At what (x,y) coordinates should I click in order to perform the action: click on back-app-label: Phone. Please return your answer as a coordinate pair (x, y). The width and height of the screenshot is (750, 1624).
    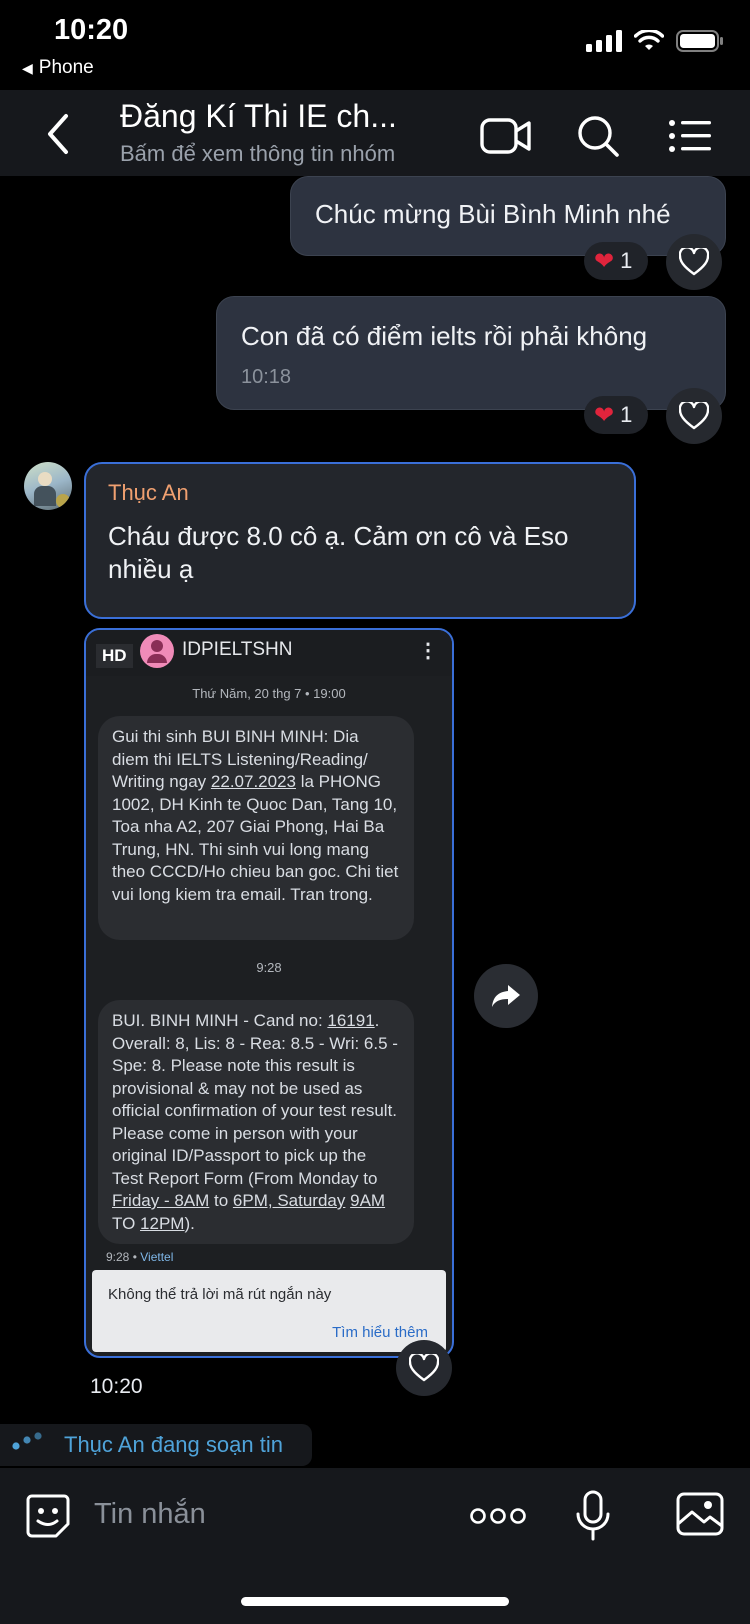
    Looking at the image, I should click on (66, 67).